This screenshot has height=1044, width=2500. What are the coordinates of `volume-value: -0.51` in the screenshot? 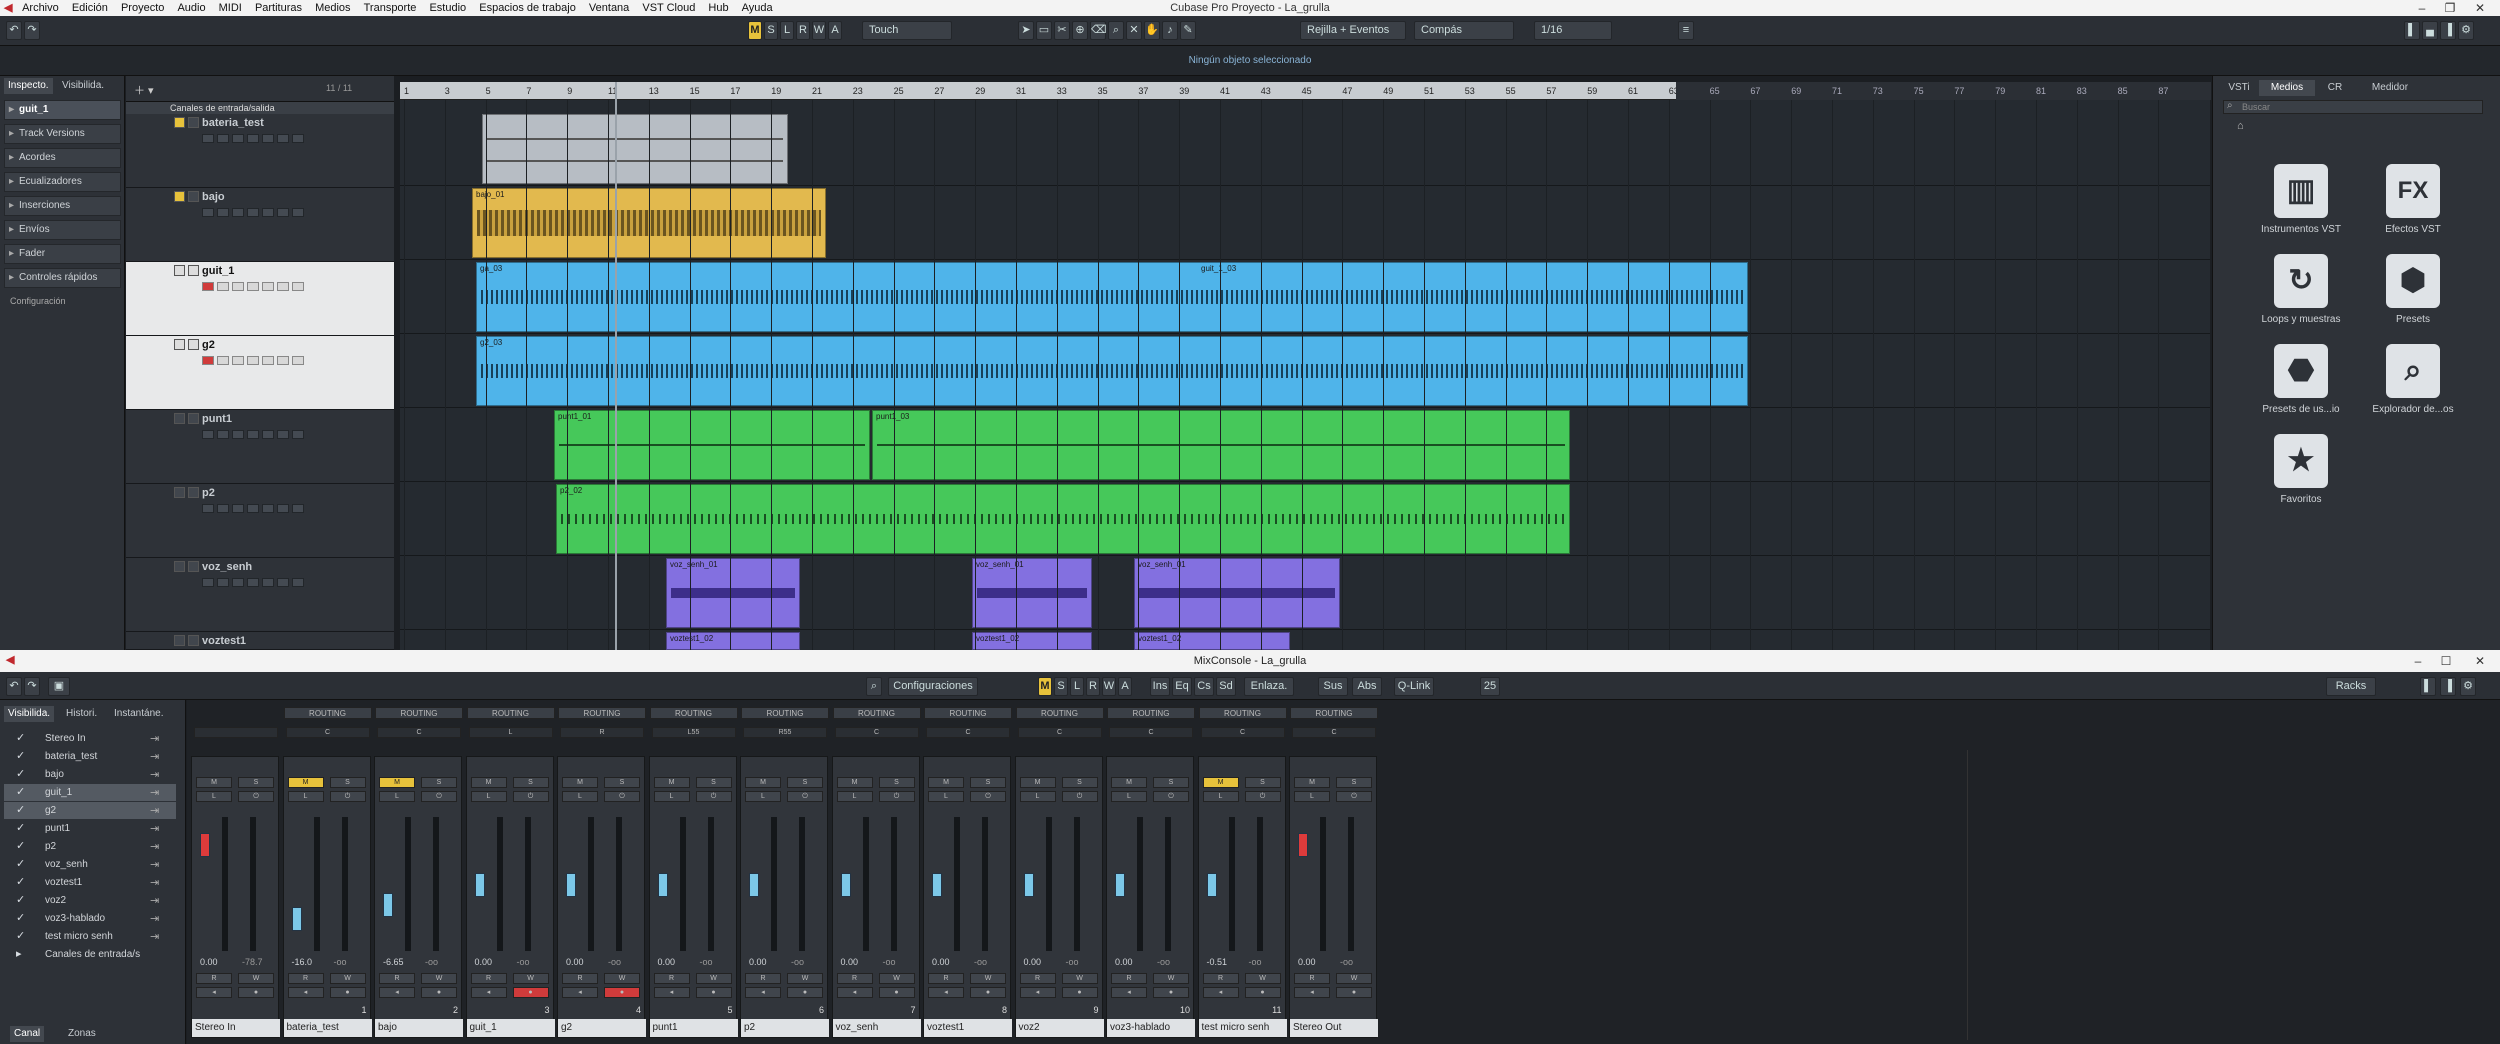 It's located at (1217, 962).